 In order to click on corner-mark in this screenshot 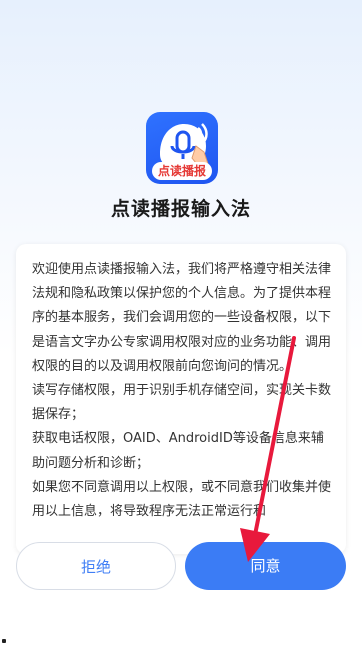, I will do `click(4, 641)`.